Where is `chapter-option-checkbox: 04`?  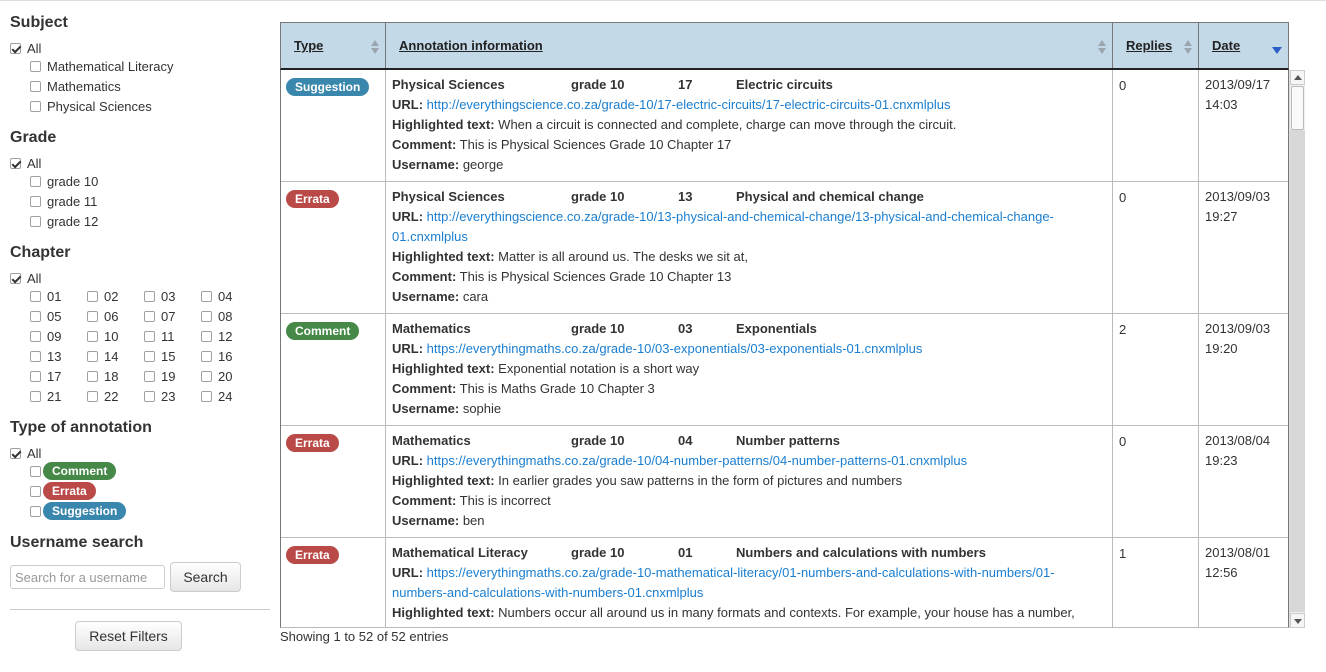 chapter-option-checkbox: 04 is located at coordinates (216, 296).